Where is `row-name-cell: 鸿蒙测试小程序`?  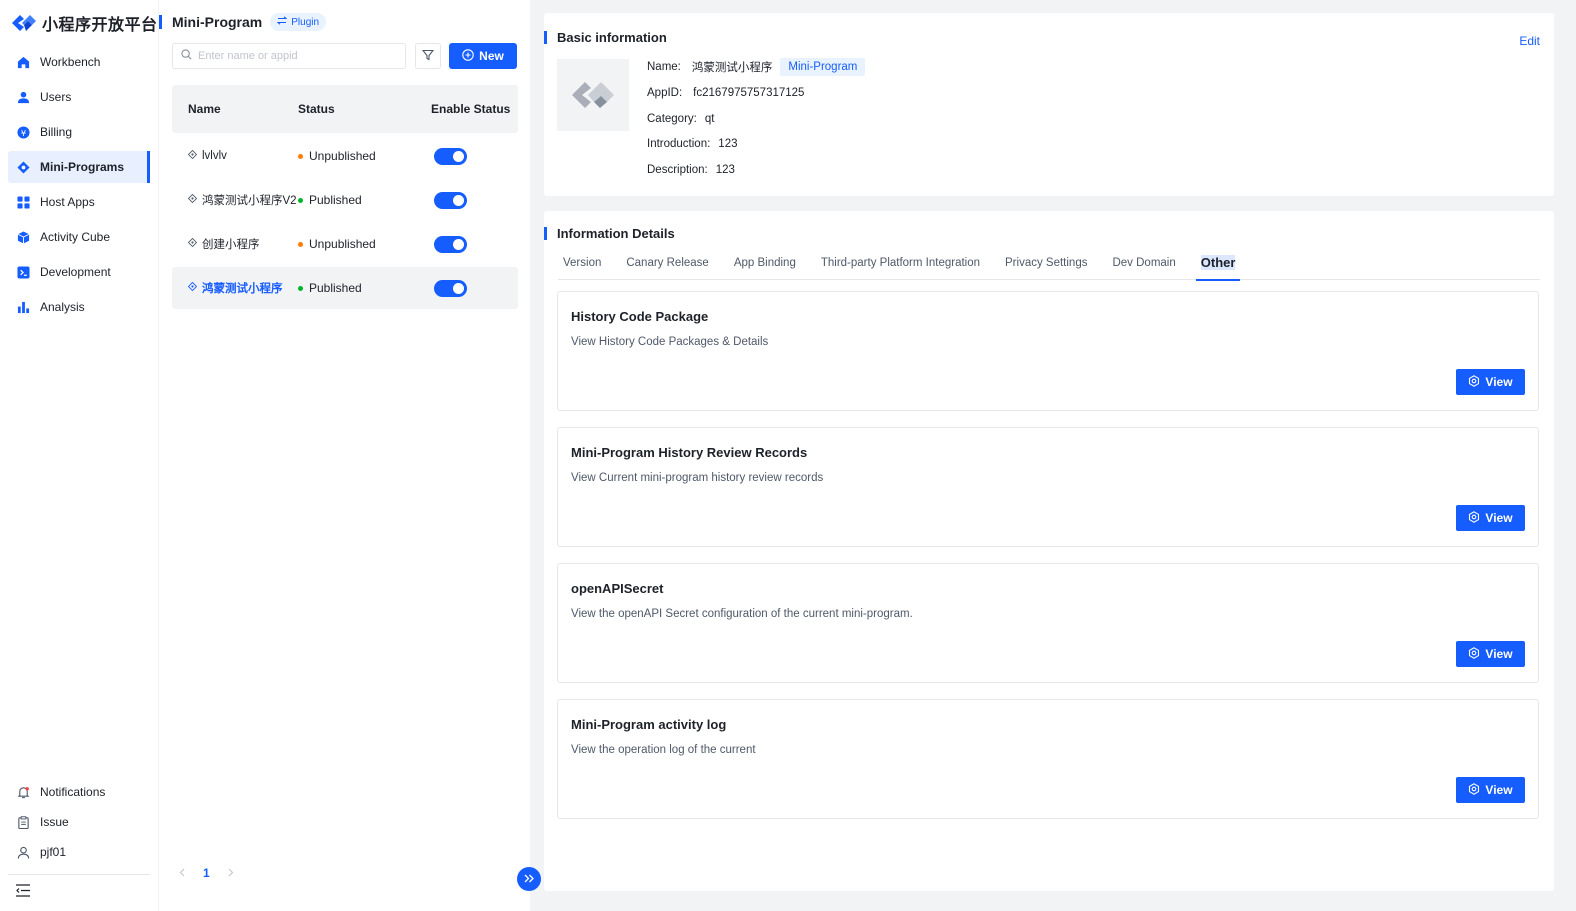
row-name-cell: 鸿蒙测试小程序 is located at coordinates (235, 288).